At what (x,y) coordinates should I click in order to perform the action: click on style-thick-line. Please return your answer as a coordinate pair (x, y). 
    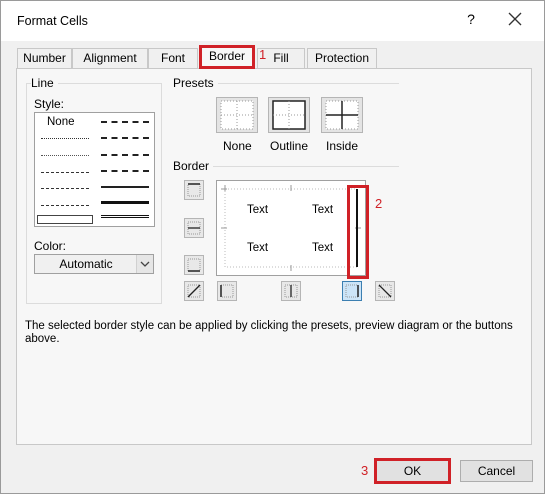
    Looking at the image, I should click on (125, 202).